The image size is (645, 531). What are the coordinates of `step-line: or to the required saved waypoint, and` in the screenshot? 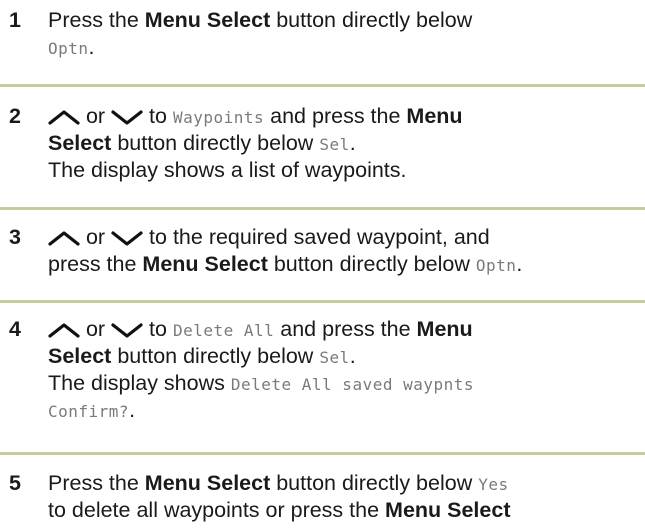 It's located at (346, 237).